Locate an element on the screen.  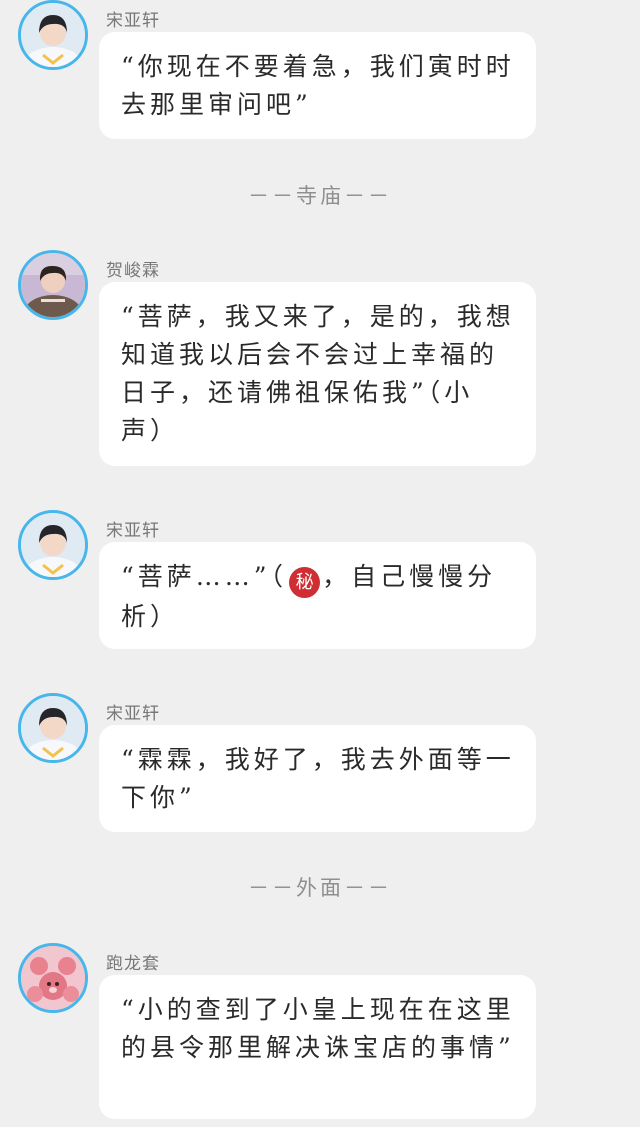
message-text-before: “菩萨……”（ is located at coordinates (204, 576).